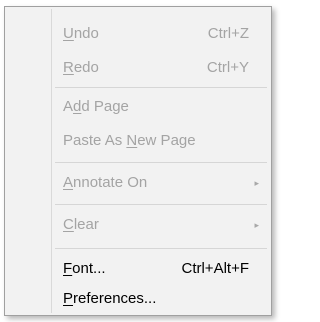  I want to click on menu-item-font: Font... Ctrl+Alt+F, so click(138, 269).